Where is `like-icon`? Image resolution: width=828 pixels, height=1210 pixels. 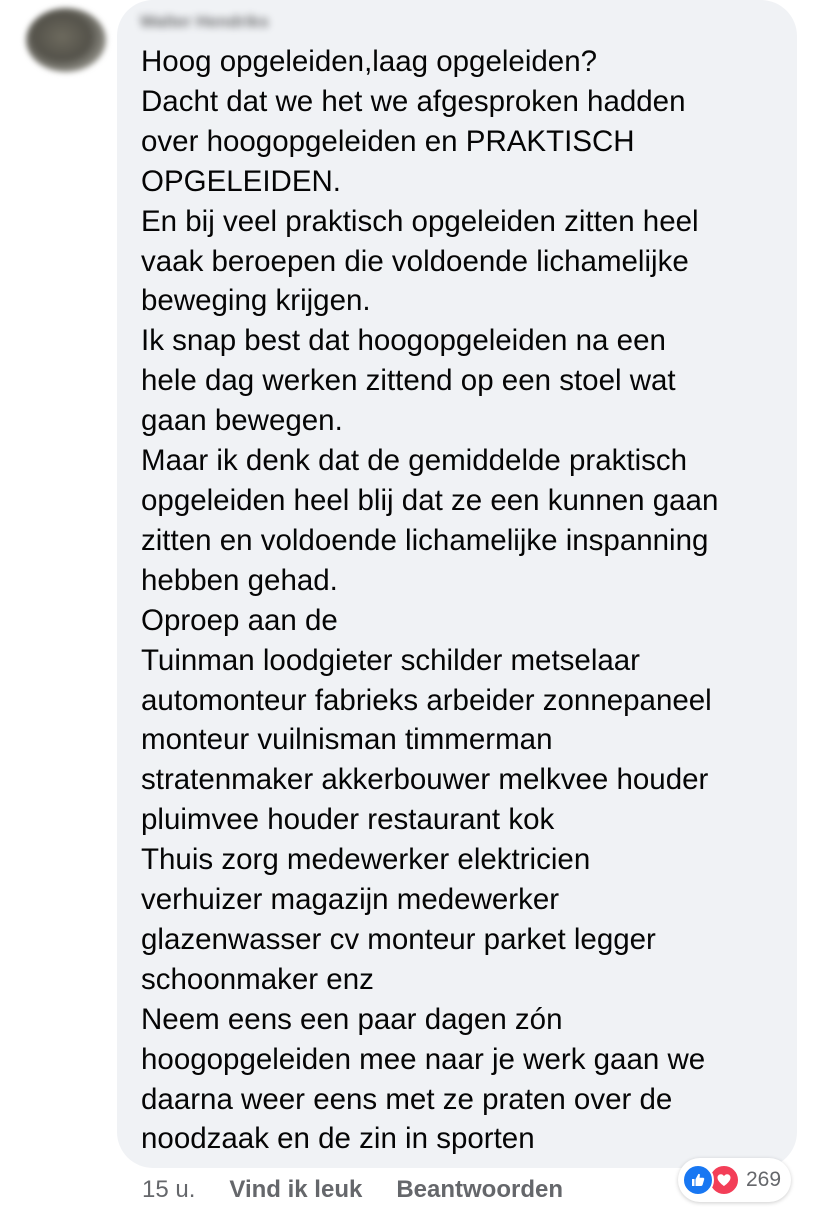
like-icon is located at coordinates (698, 1180).